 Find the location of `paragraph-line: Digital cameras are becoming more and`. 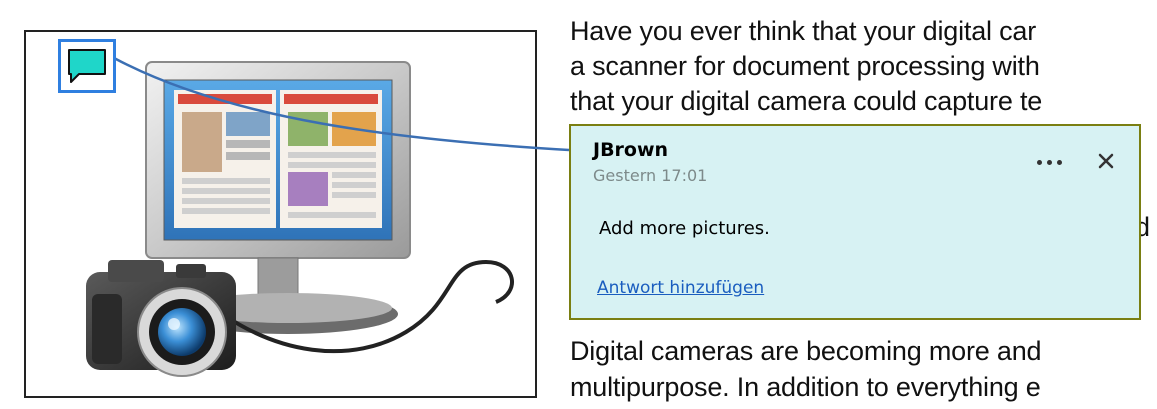

paragraph-line: Digital cameras are becoming more and is located at coordinates (806, 351).